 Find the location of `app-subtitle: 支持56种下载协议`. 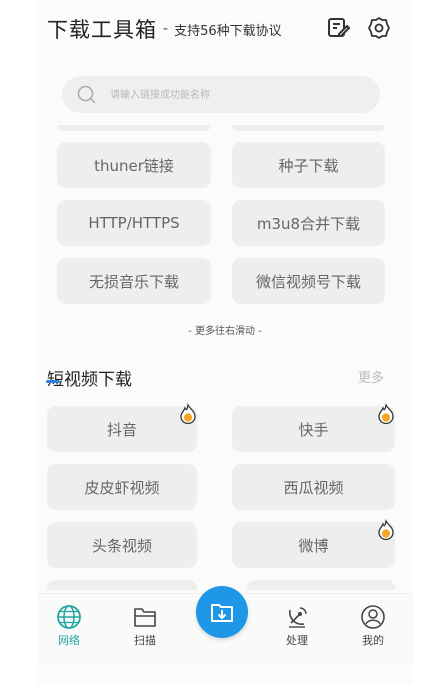

app-subtitle: 支持56种下载协议 is located at coordinates (228, 31).